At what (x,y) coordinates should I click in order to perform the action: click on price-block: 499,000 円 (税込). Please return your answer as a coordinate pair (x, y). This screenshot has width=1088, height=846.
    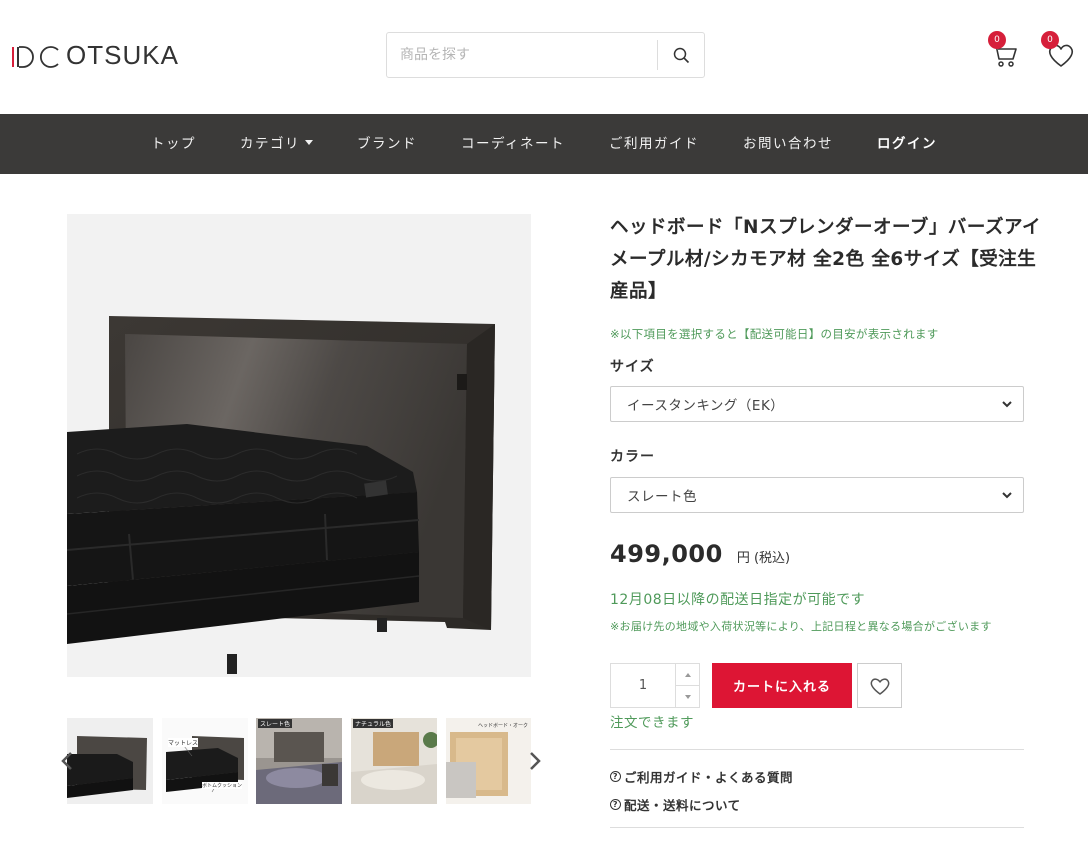
    Looking at the image, I should click on (700, 554).